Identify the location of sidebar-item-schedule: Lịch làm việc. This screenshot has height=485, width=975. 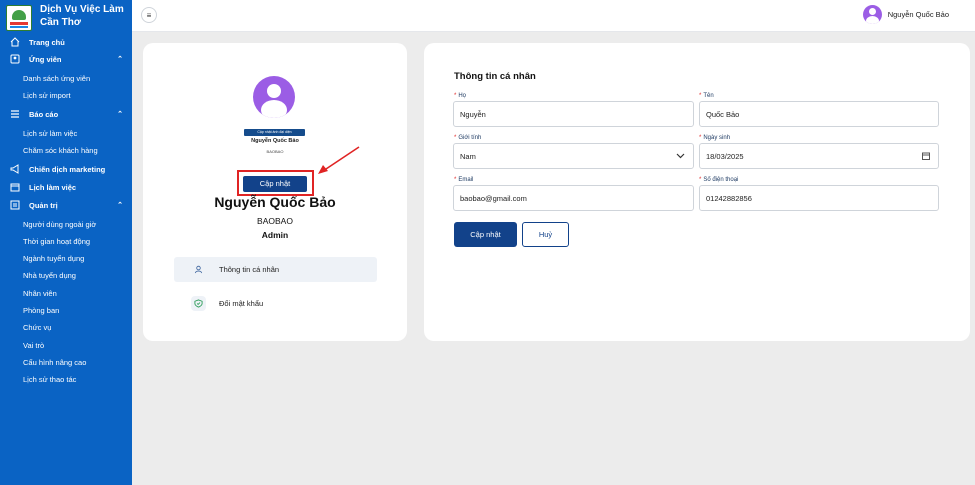
(66, 187).